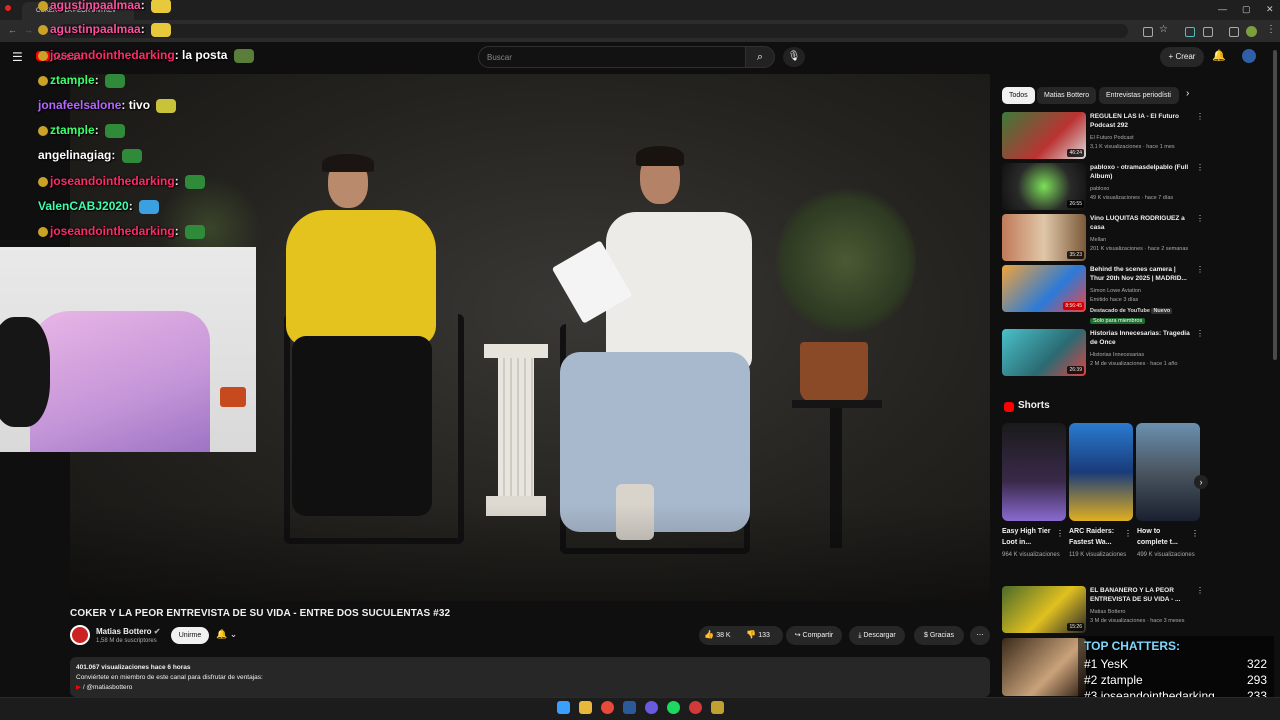 This screenshot has height=720, width=1280. What do you see at coordinates (530, 688) in the screenshot?
I see `description-link: ▶ / @matiasbottero` at bounding box center [530, 688].